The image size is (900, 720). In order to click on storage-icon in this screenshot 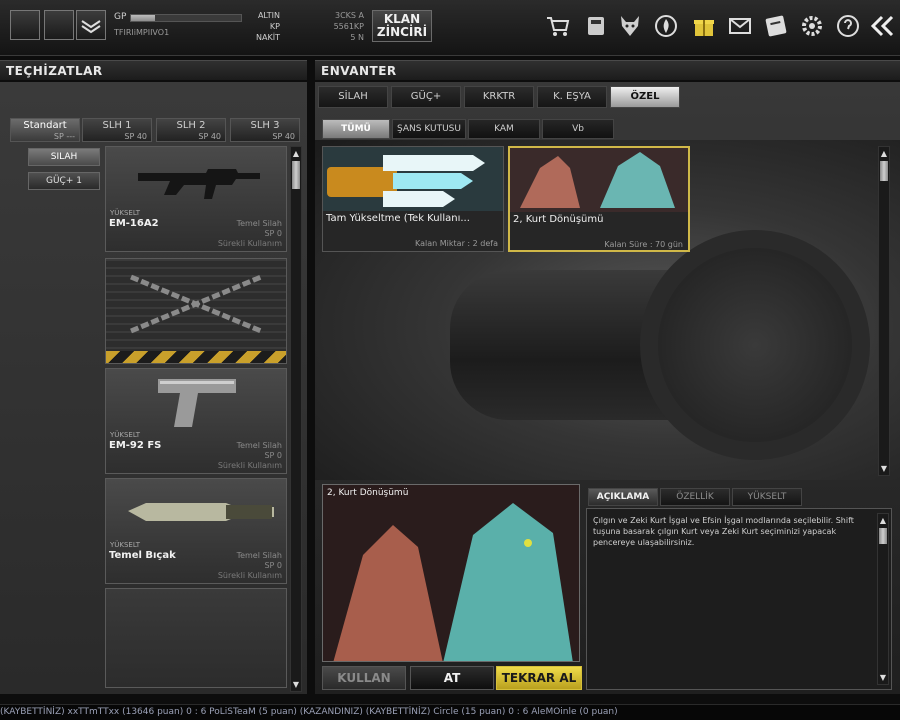, I will do `click(596, 26)`.